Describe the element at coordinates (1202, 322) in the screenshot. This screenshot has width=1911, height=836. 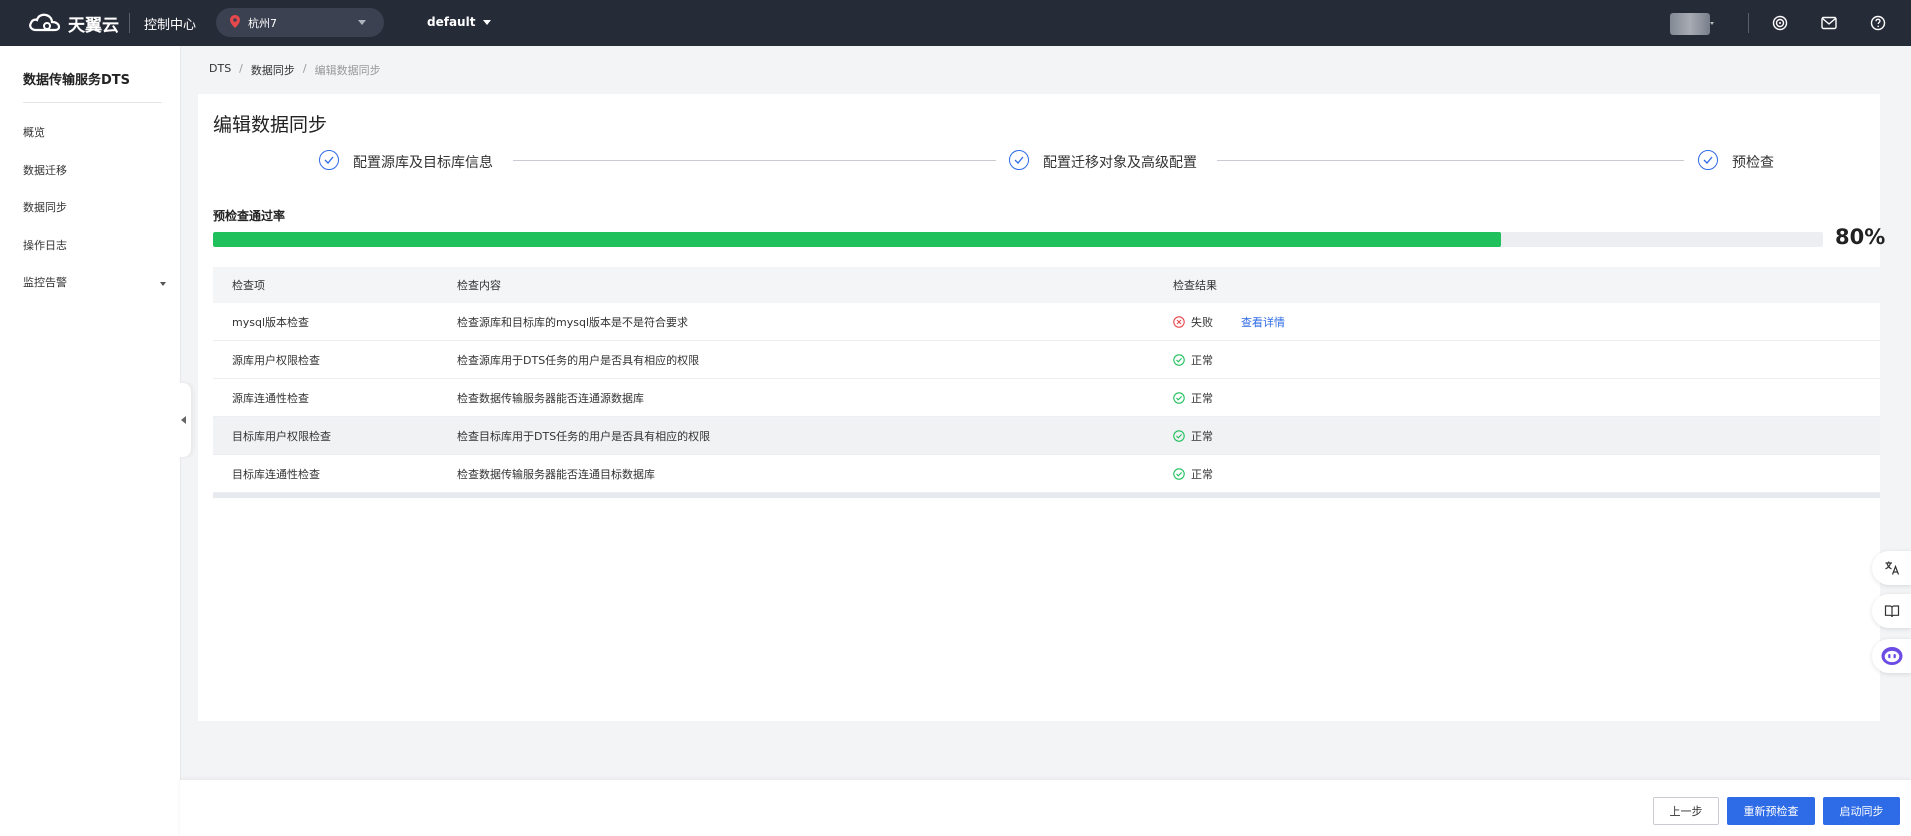
I see `result-text: 失败` at that location.